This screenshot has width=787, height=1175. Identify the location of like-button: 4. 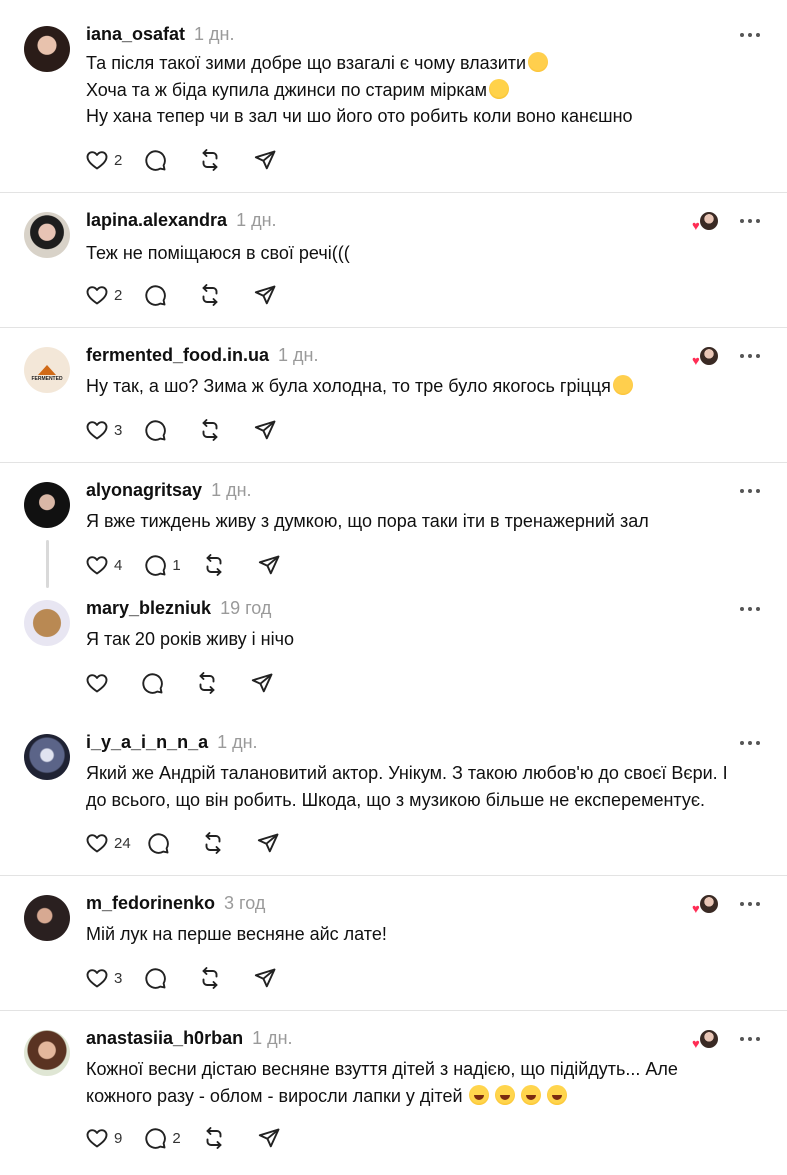
(103, 565).